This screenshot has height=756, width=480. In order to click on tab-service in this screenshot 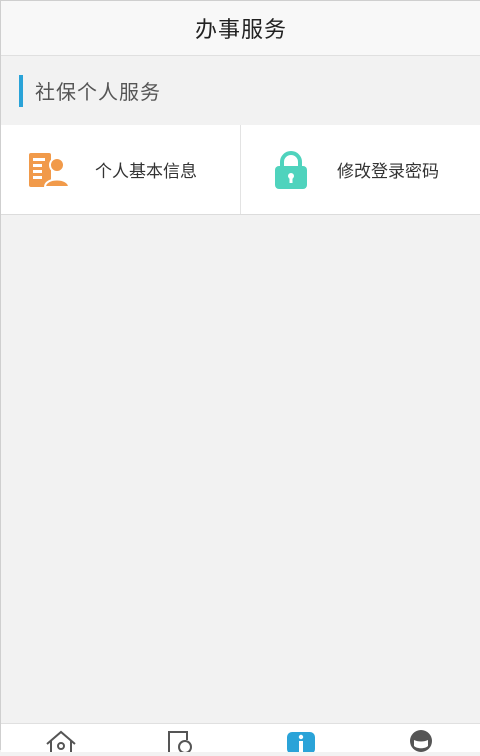, I will do `click(301, 743)`.